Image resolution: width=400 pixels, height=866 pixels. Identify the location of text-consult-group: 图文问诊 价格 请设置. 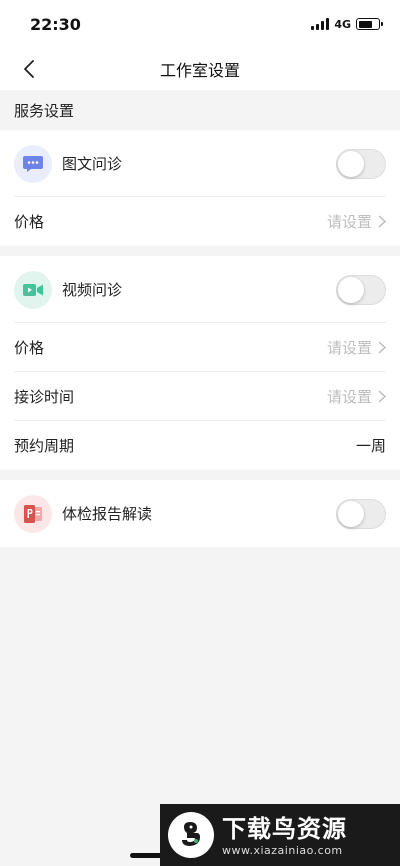
(200, 188).